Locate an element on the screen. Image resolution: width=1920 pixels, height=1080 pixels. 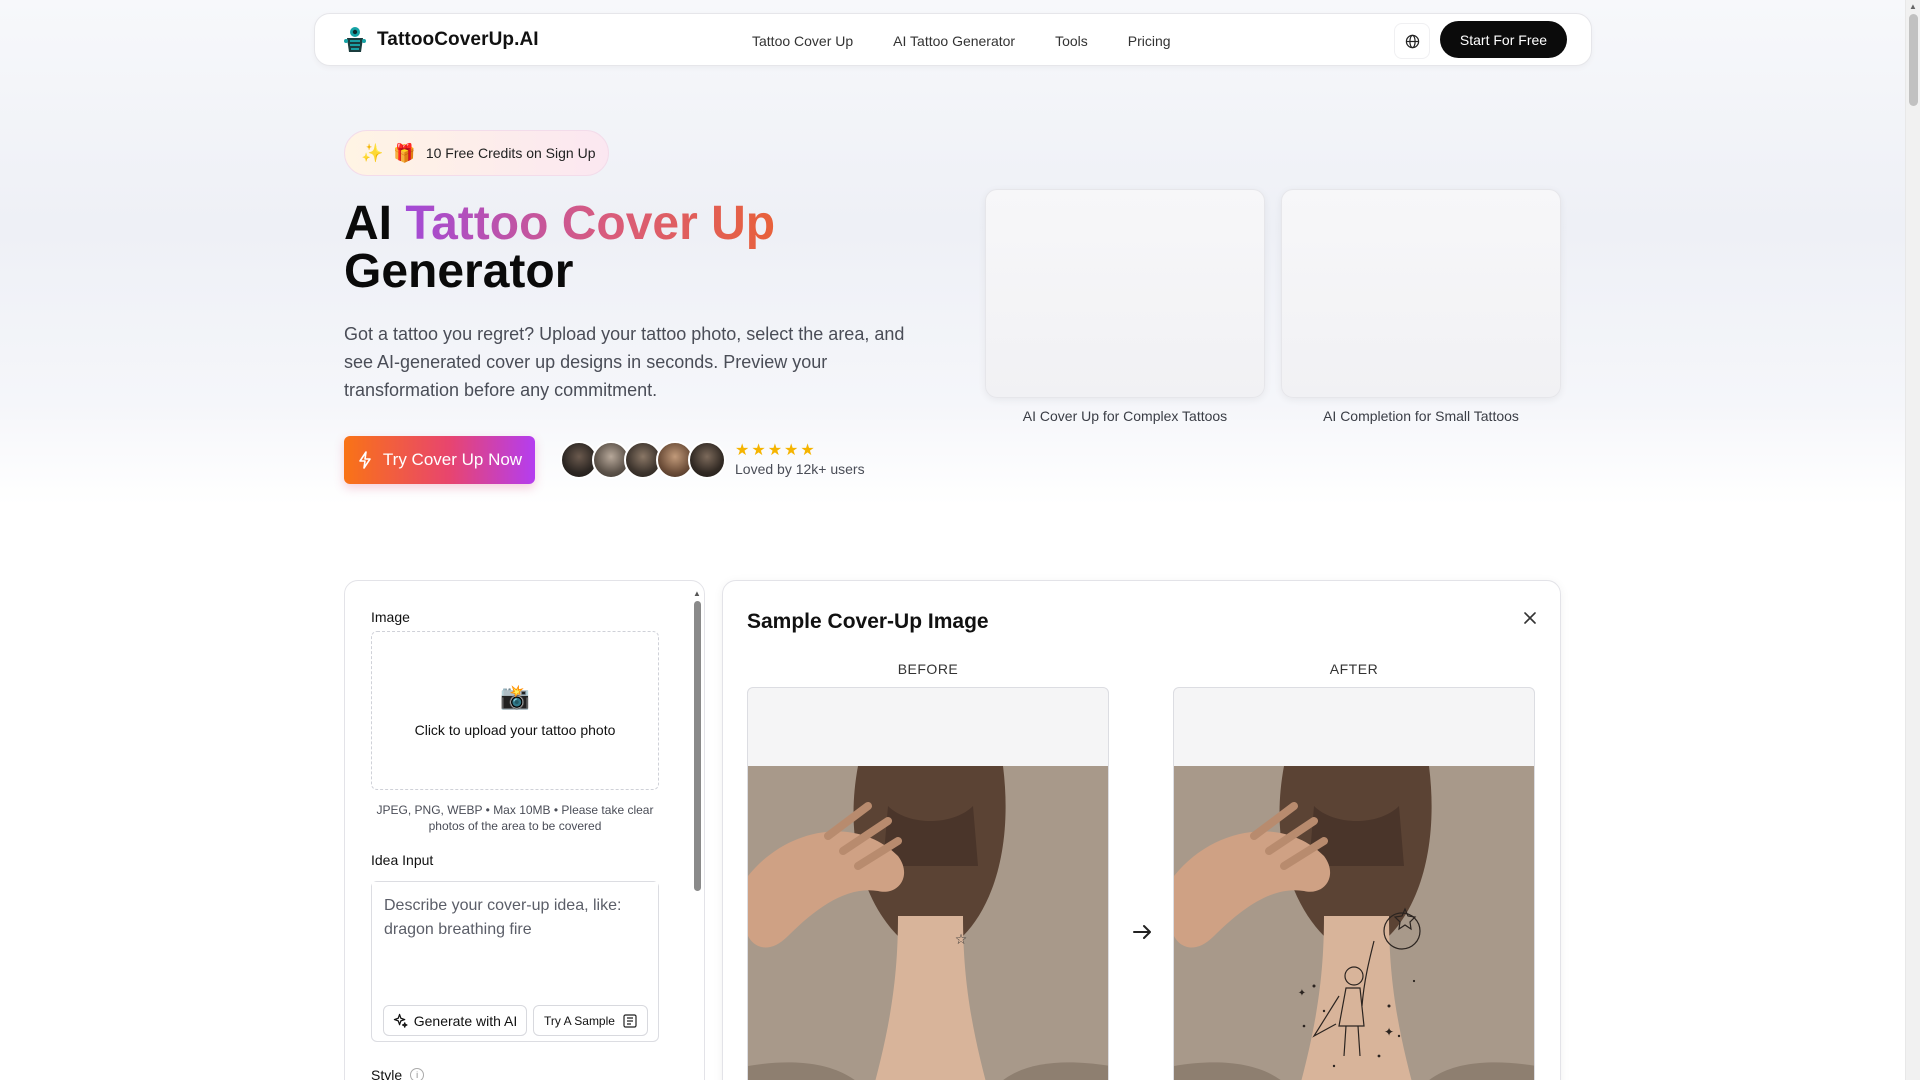
badge-text: 10 Free Credits on Sign Up is located at coordinates (510, 153).